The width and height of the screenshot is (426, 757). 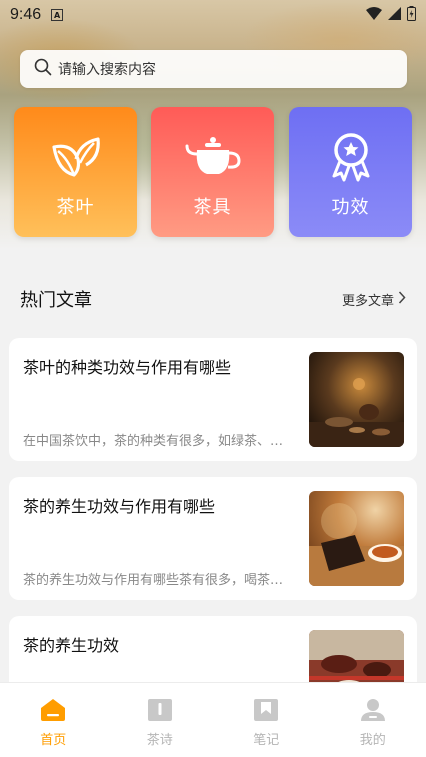 I want to click on status-bar: 9:46 A, so click(x=213, y=15).